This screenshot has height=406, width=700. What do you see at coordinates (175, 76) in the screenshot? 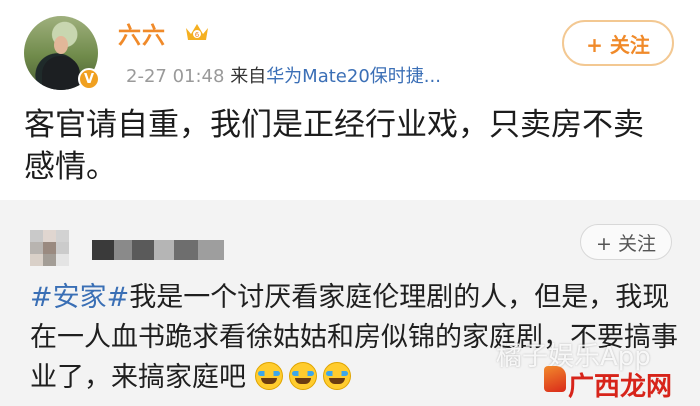
I see `post-timestamp: 2-27 01:48` at bounding box center [175, 76].